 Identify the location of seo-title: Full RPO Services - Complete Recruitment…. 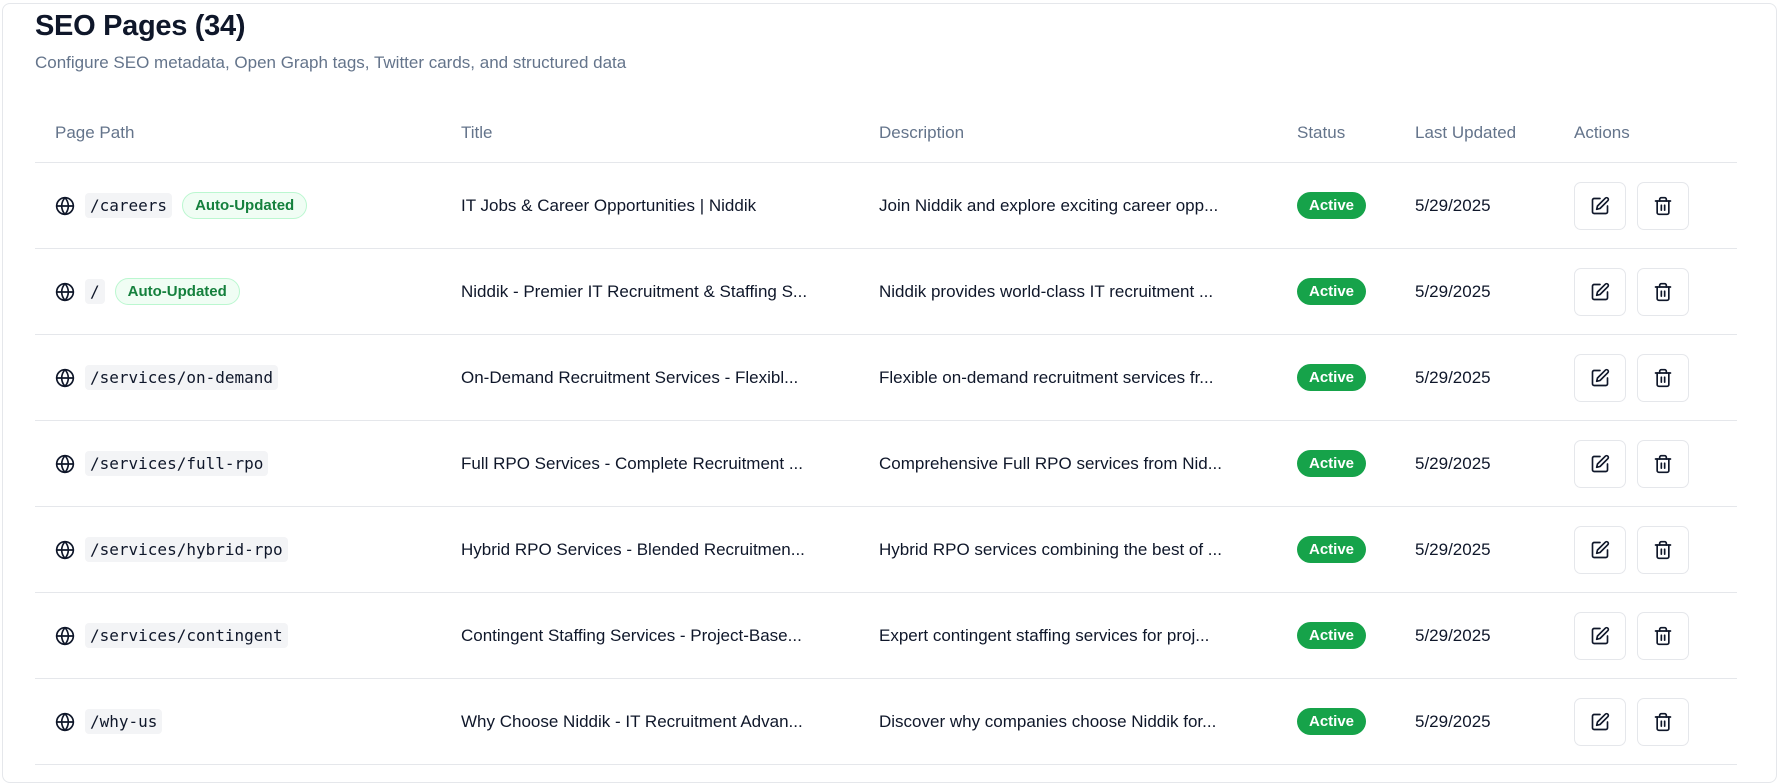
(632, 463).